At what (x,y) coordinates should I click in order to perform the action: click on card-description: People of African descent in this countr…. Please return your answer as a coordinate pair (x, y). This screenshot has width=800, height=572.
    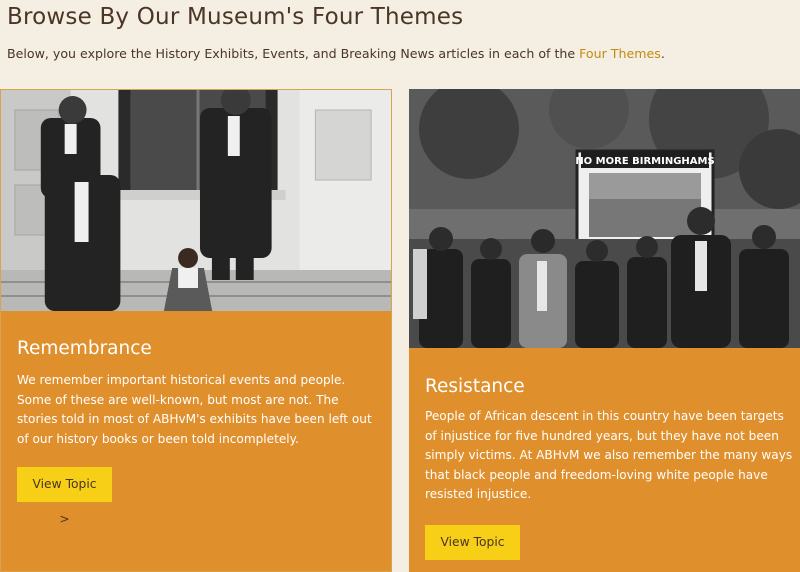
    Looking at the image, I should click on (609, 455).